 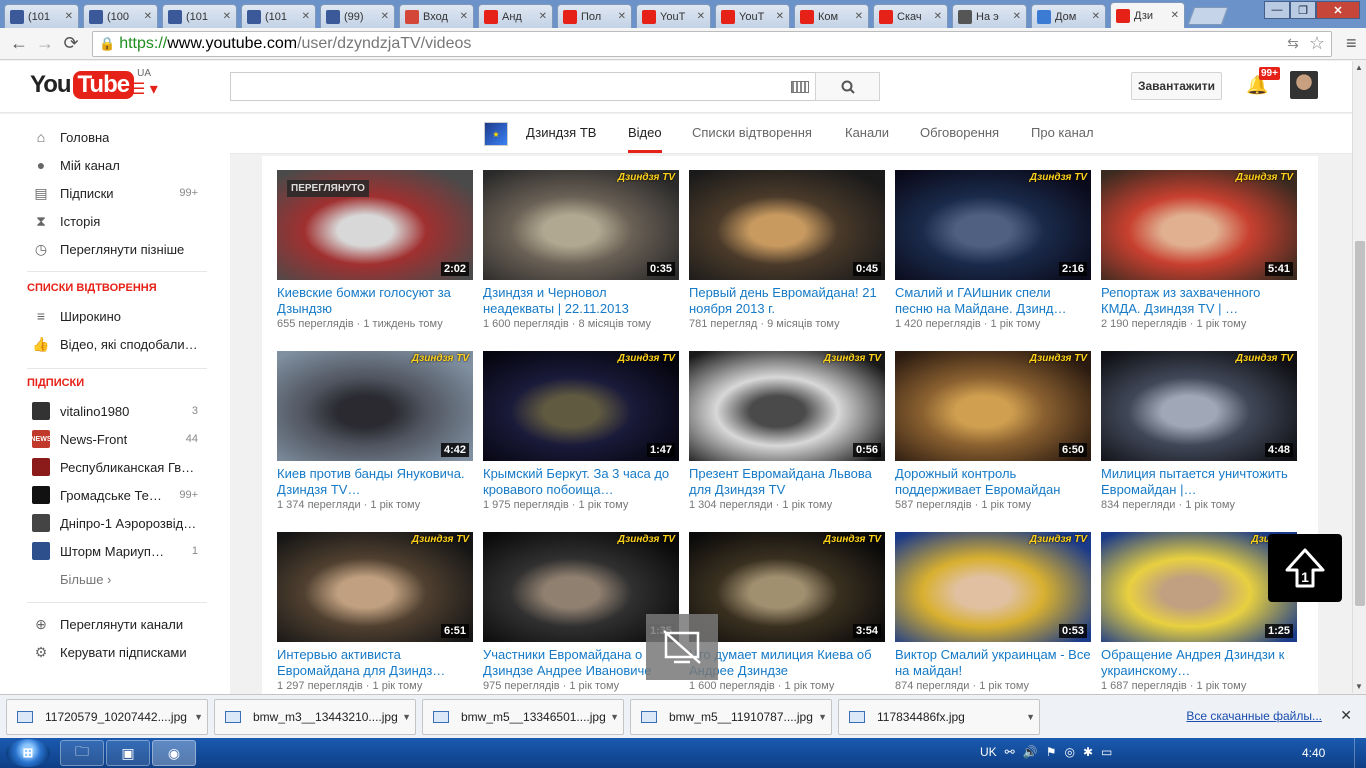 I want to click on browser-tab: Анд ✕, so click(x=515, y=16).